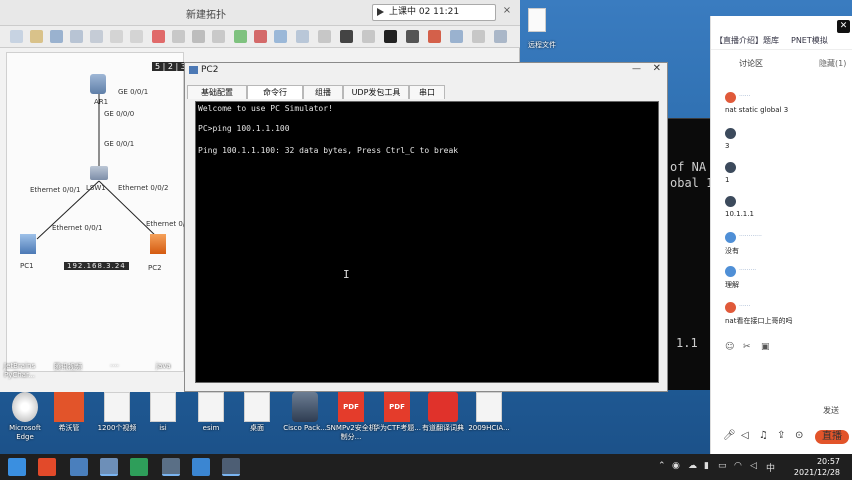 The width and height of the screenshot is (852, 480). Describe the element at coordinates (376, 92) in the screenshot. I see `tab-udp-tool: UDP发包工具` at that location.